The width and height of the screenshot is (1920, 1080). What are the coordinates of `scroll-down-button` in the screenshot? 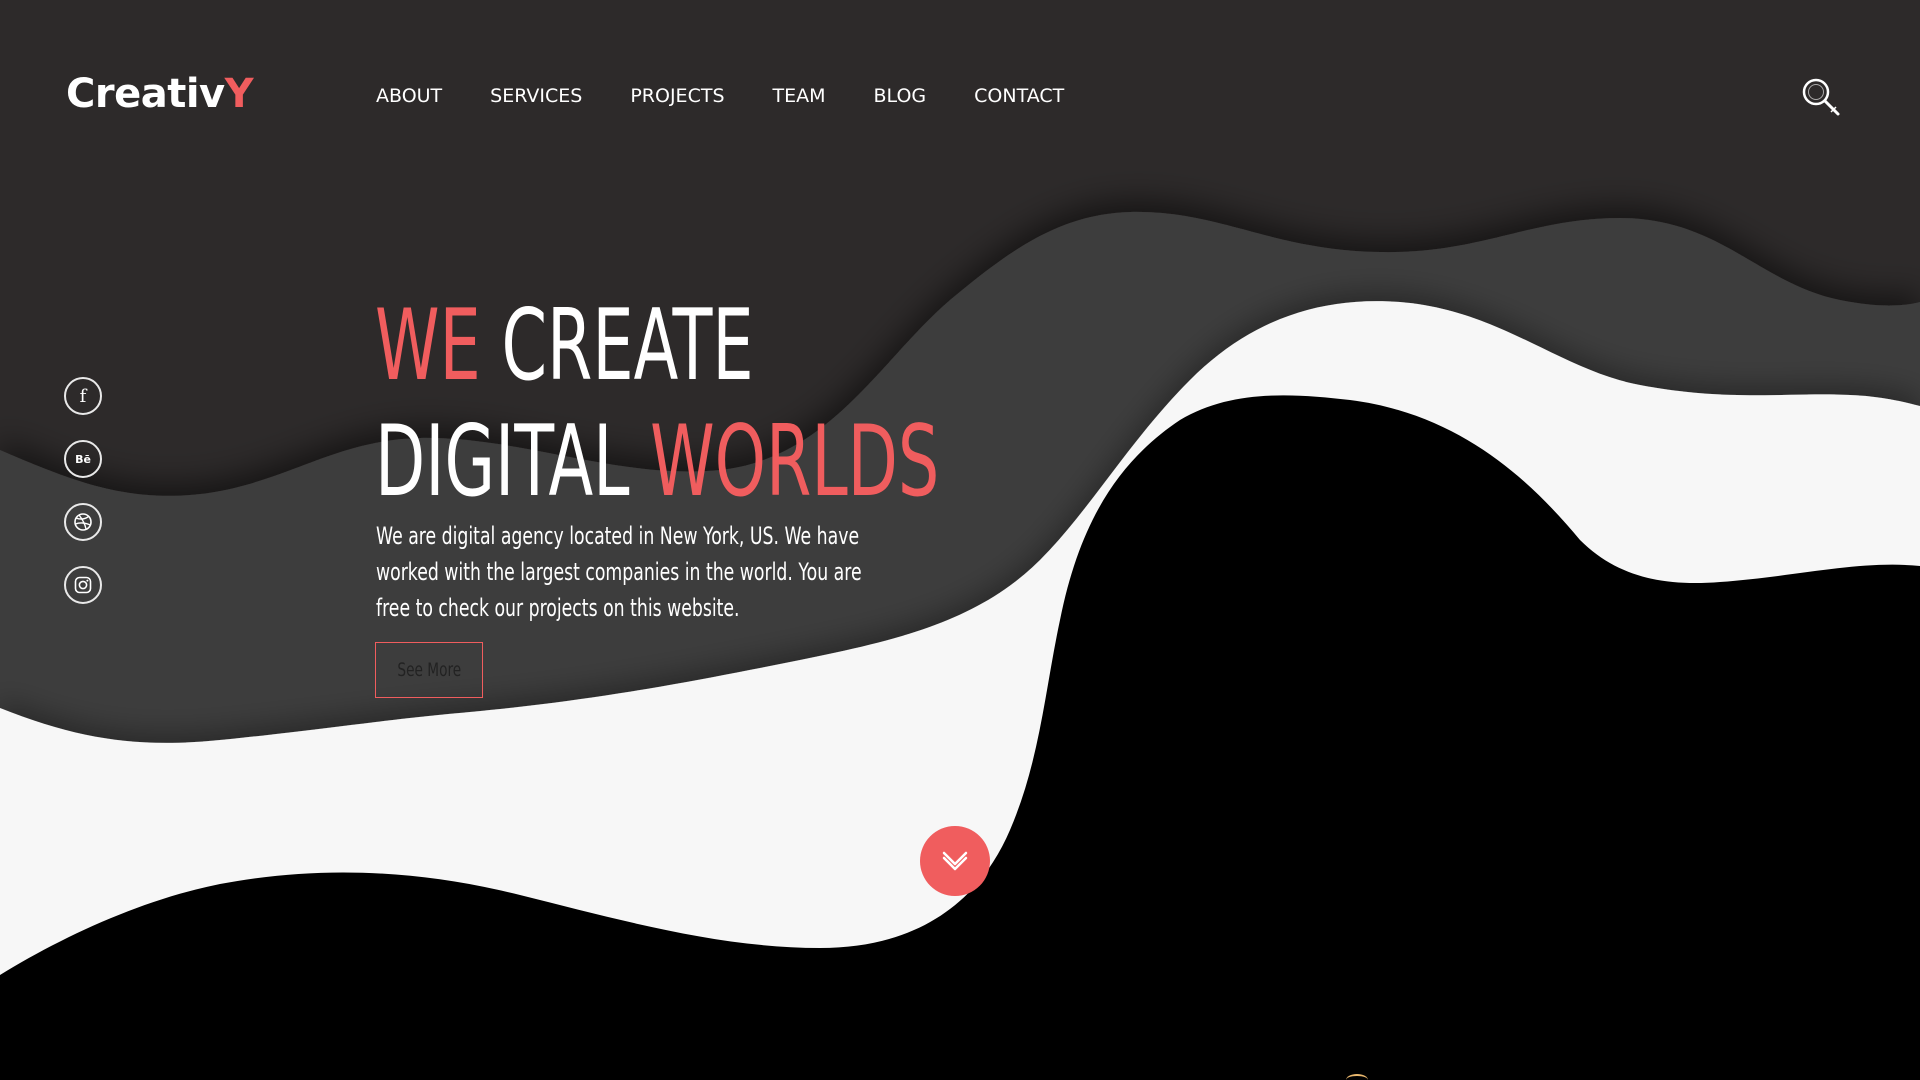 It's located at (955, 861).